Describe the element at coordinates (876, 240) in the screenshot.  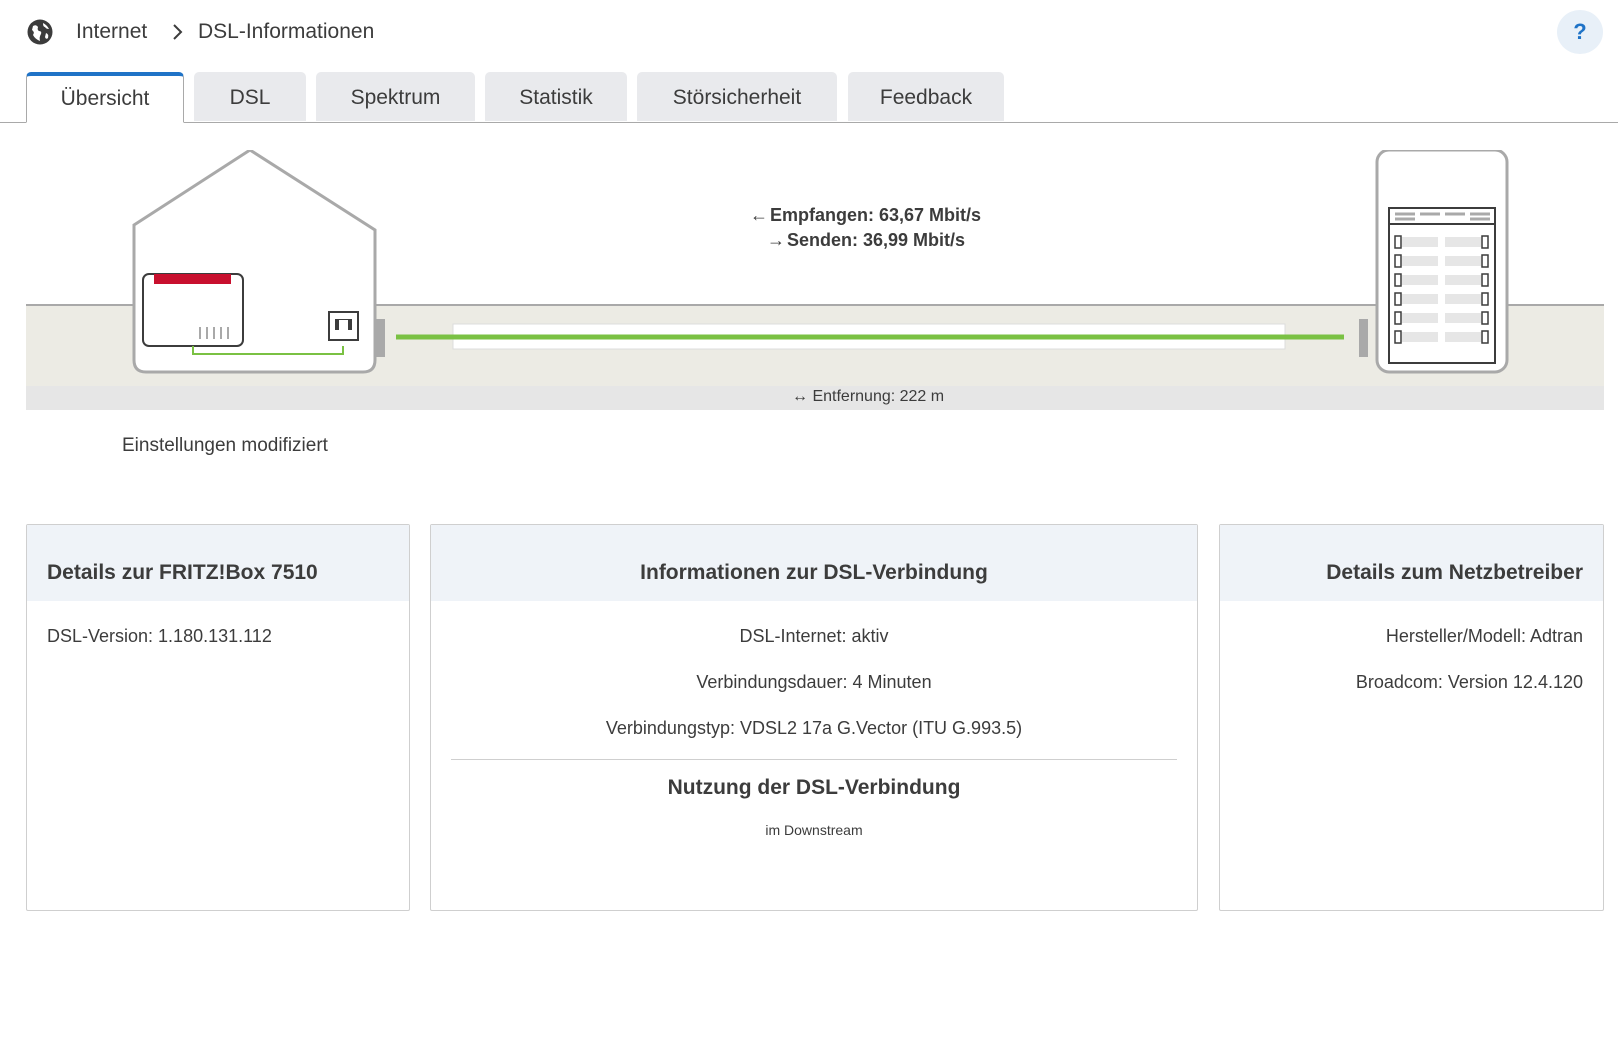
I see `send-rate-text: Senden: 36,99 Mbit/s` at that location.